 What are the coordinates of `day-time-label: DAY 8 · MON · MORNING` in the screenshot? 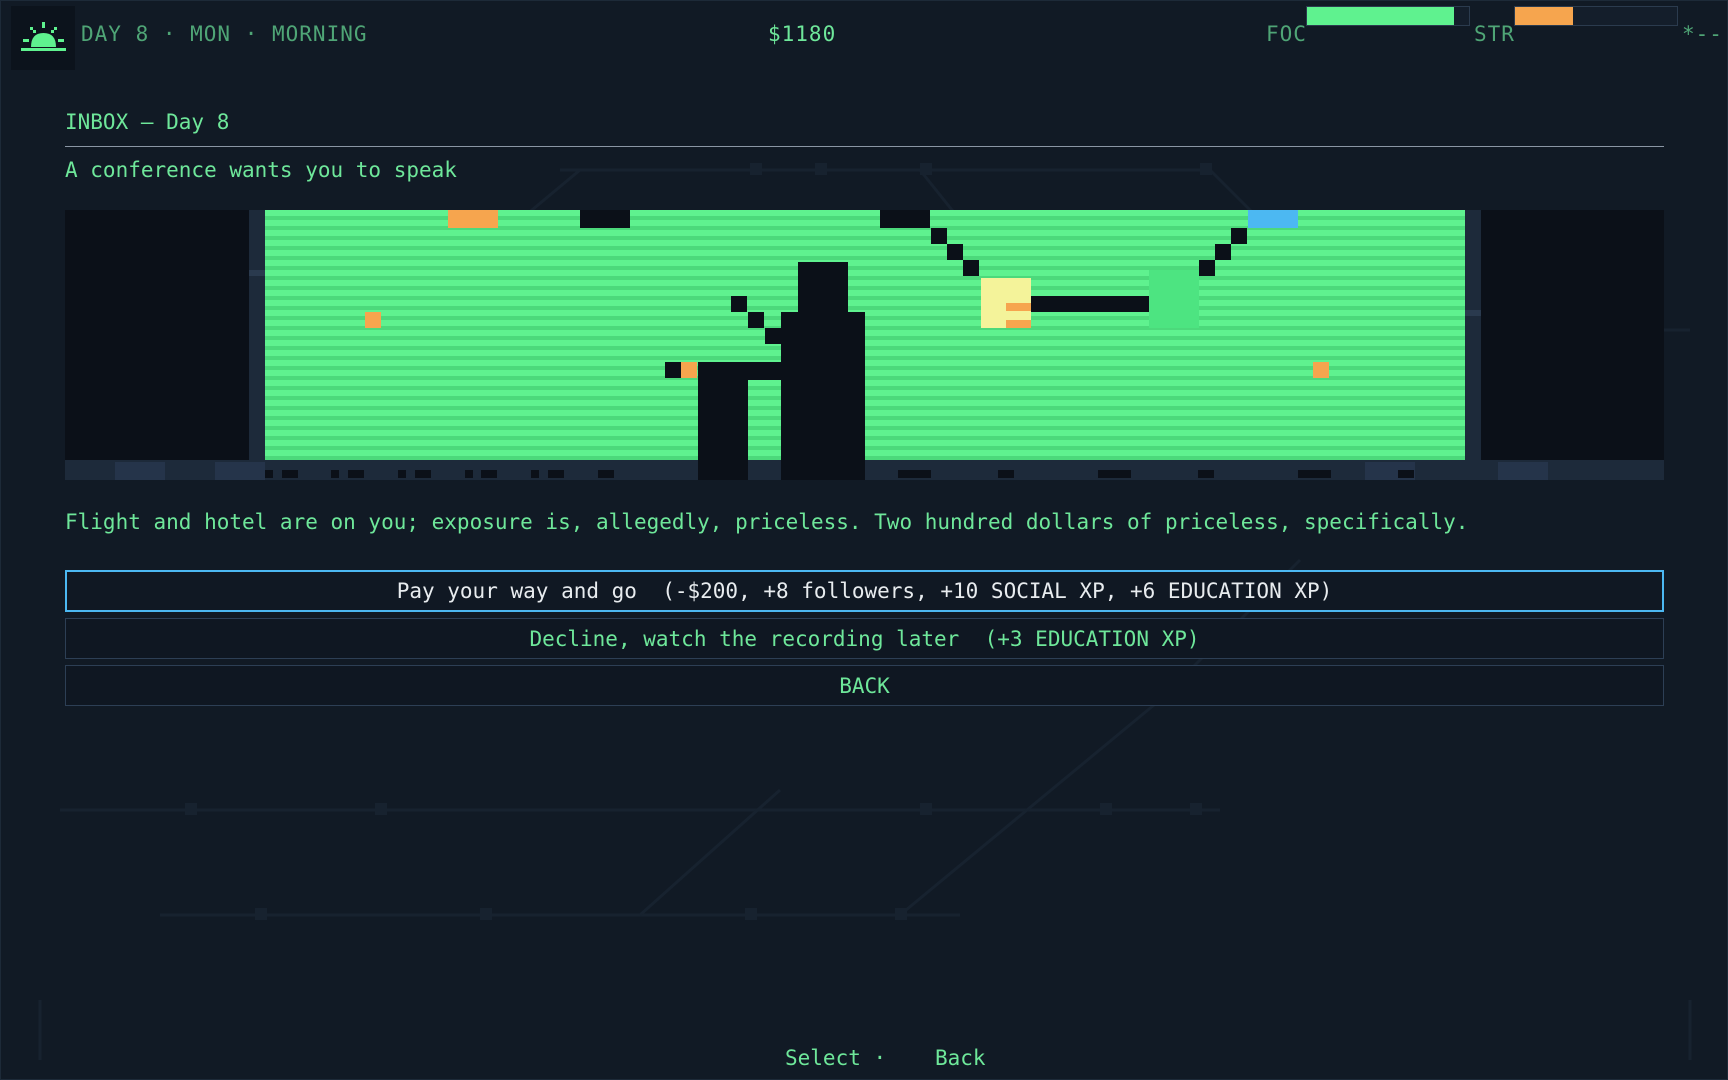 It's located at (224, 34).